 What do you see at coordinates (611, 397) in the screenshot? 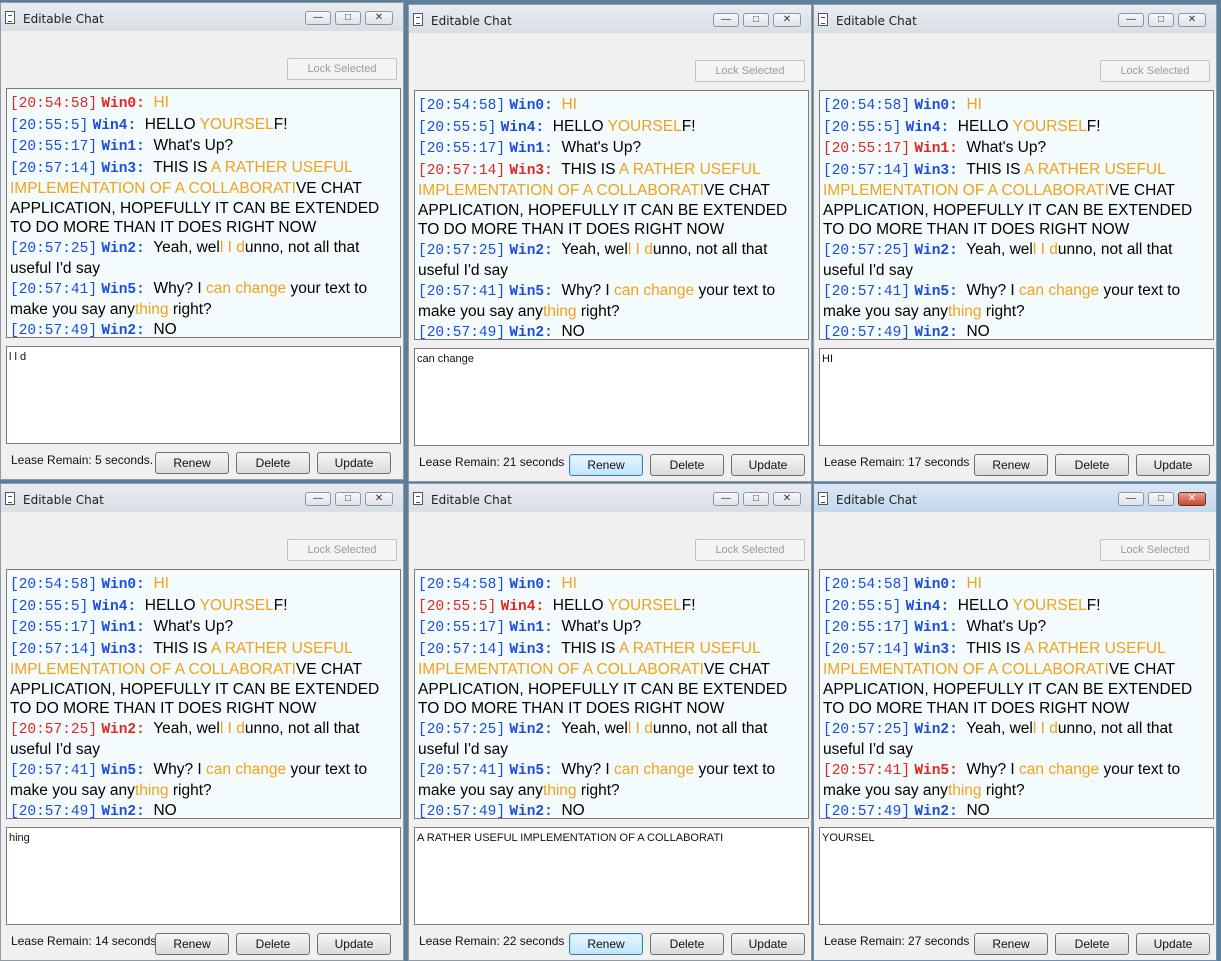
I see `edit-textbox: can change` at bounding box center [611, 397].